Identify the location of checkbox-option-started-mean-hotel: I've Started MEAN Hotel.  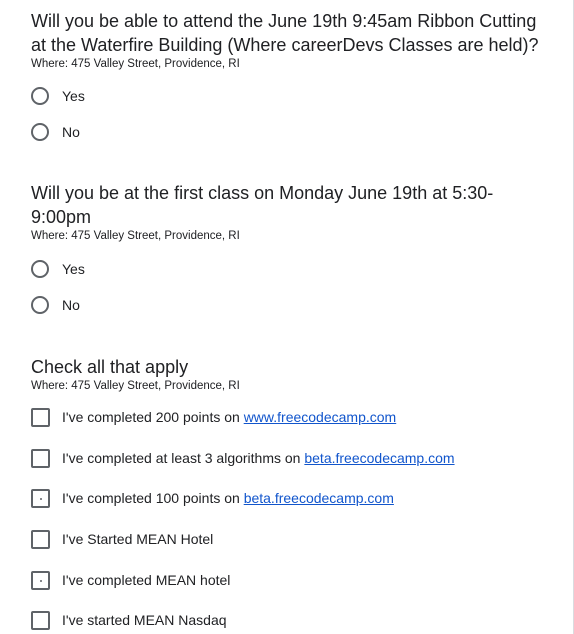
(122, 539).